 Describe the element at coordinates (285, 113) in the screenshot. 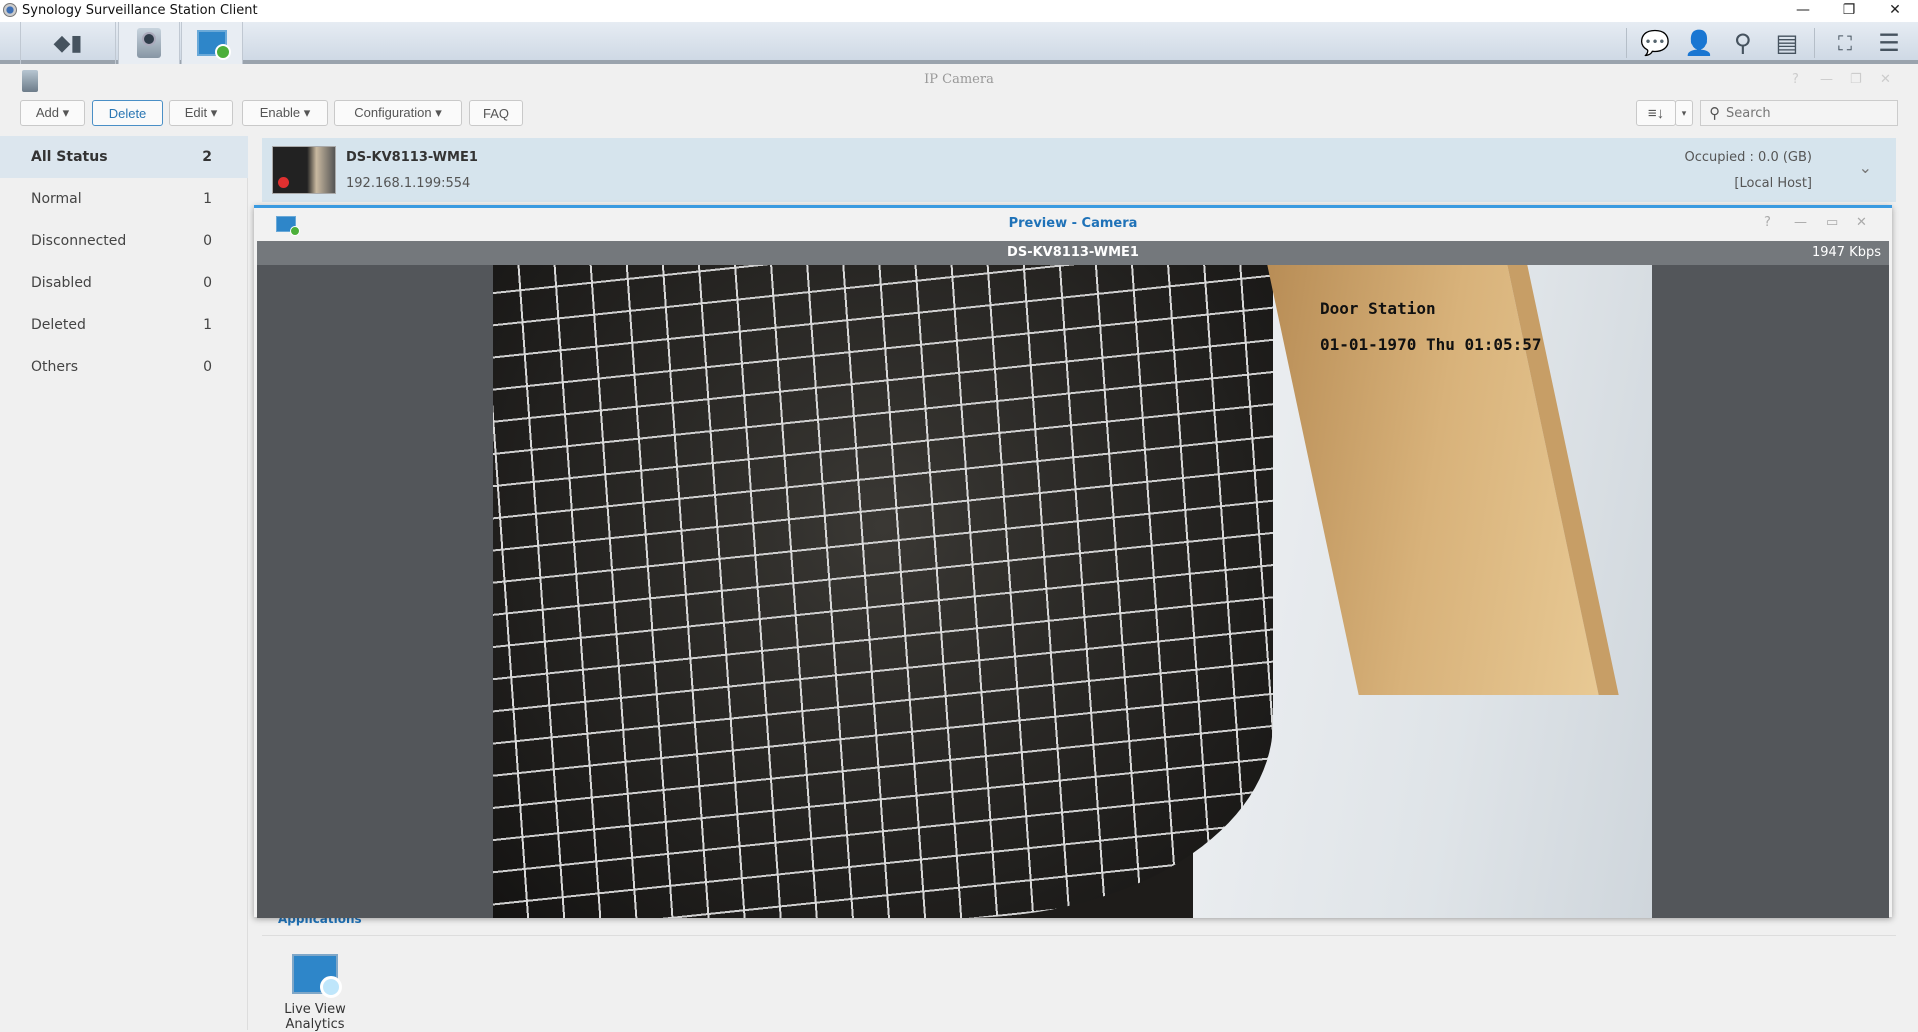

I see `enable-button: Enable ▾` at that location.